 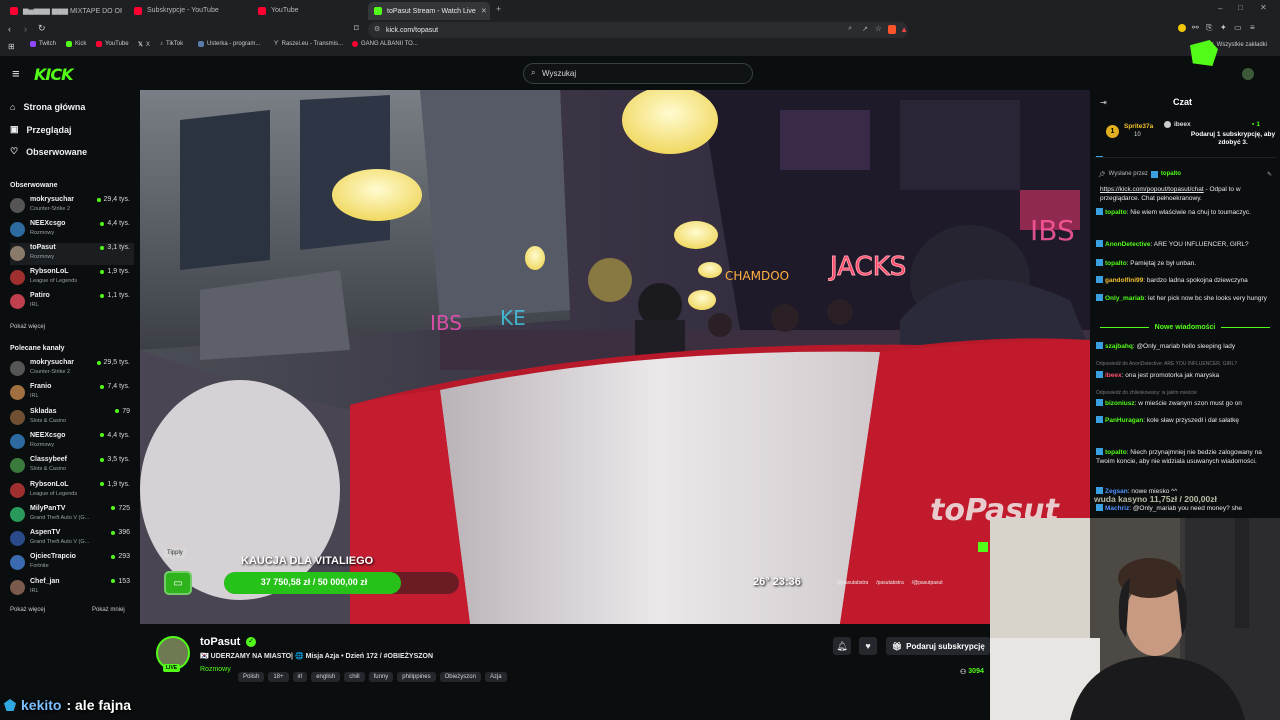 I want to click on streamer-name: toPasut, so click(x=220, y=642).